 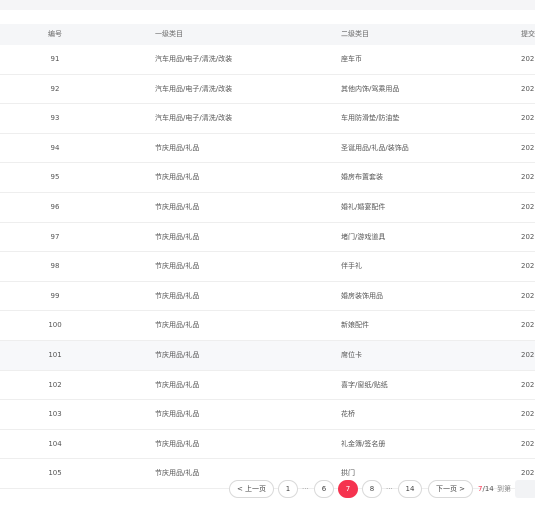 What do you see at coordinates (251, 489) in the screenshot?
I see `prev-page-button: < 上一页` at bounding box center [251, 489].